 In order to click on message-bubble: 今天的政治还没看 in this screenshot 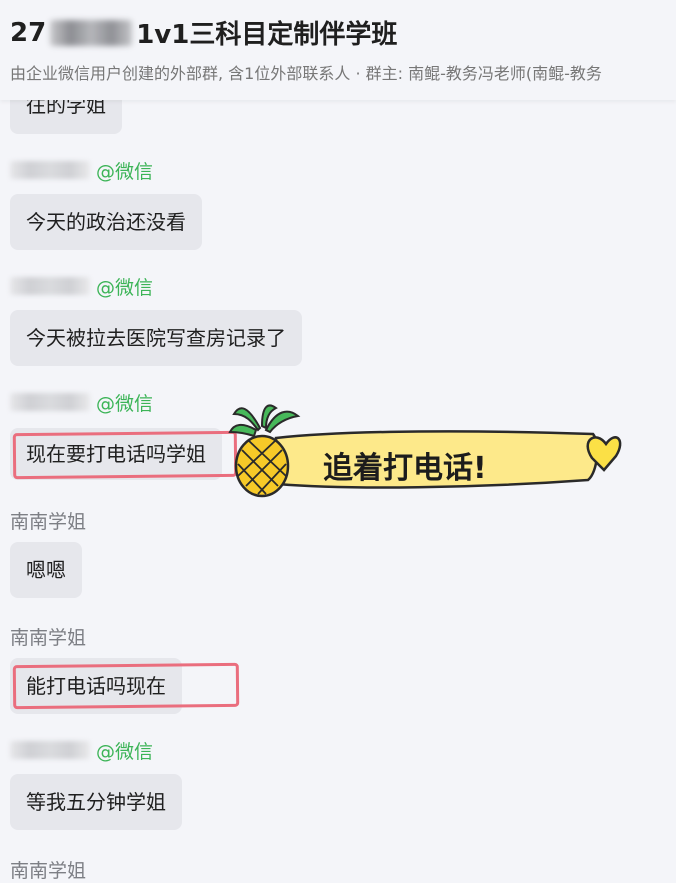, I will do `click(106, 222)`.